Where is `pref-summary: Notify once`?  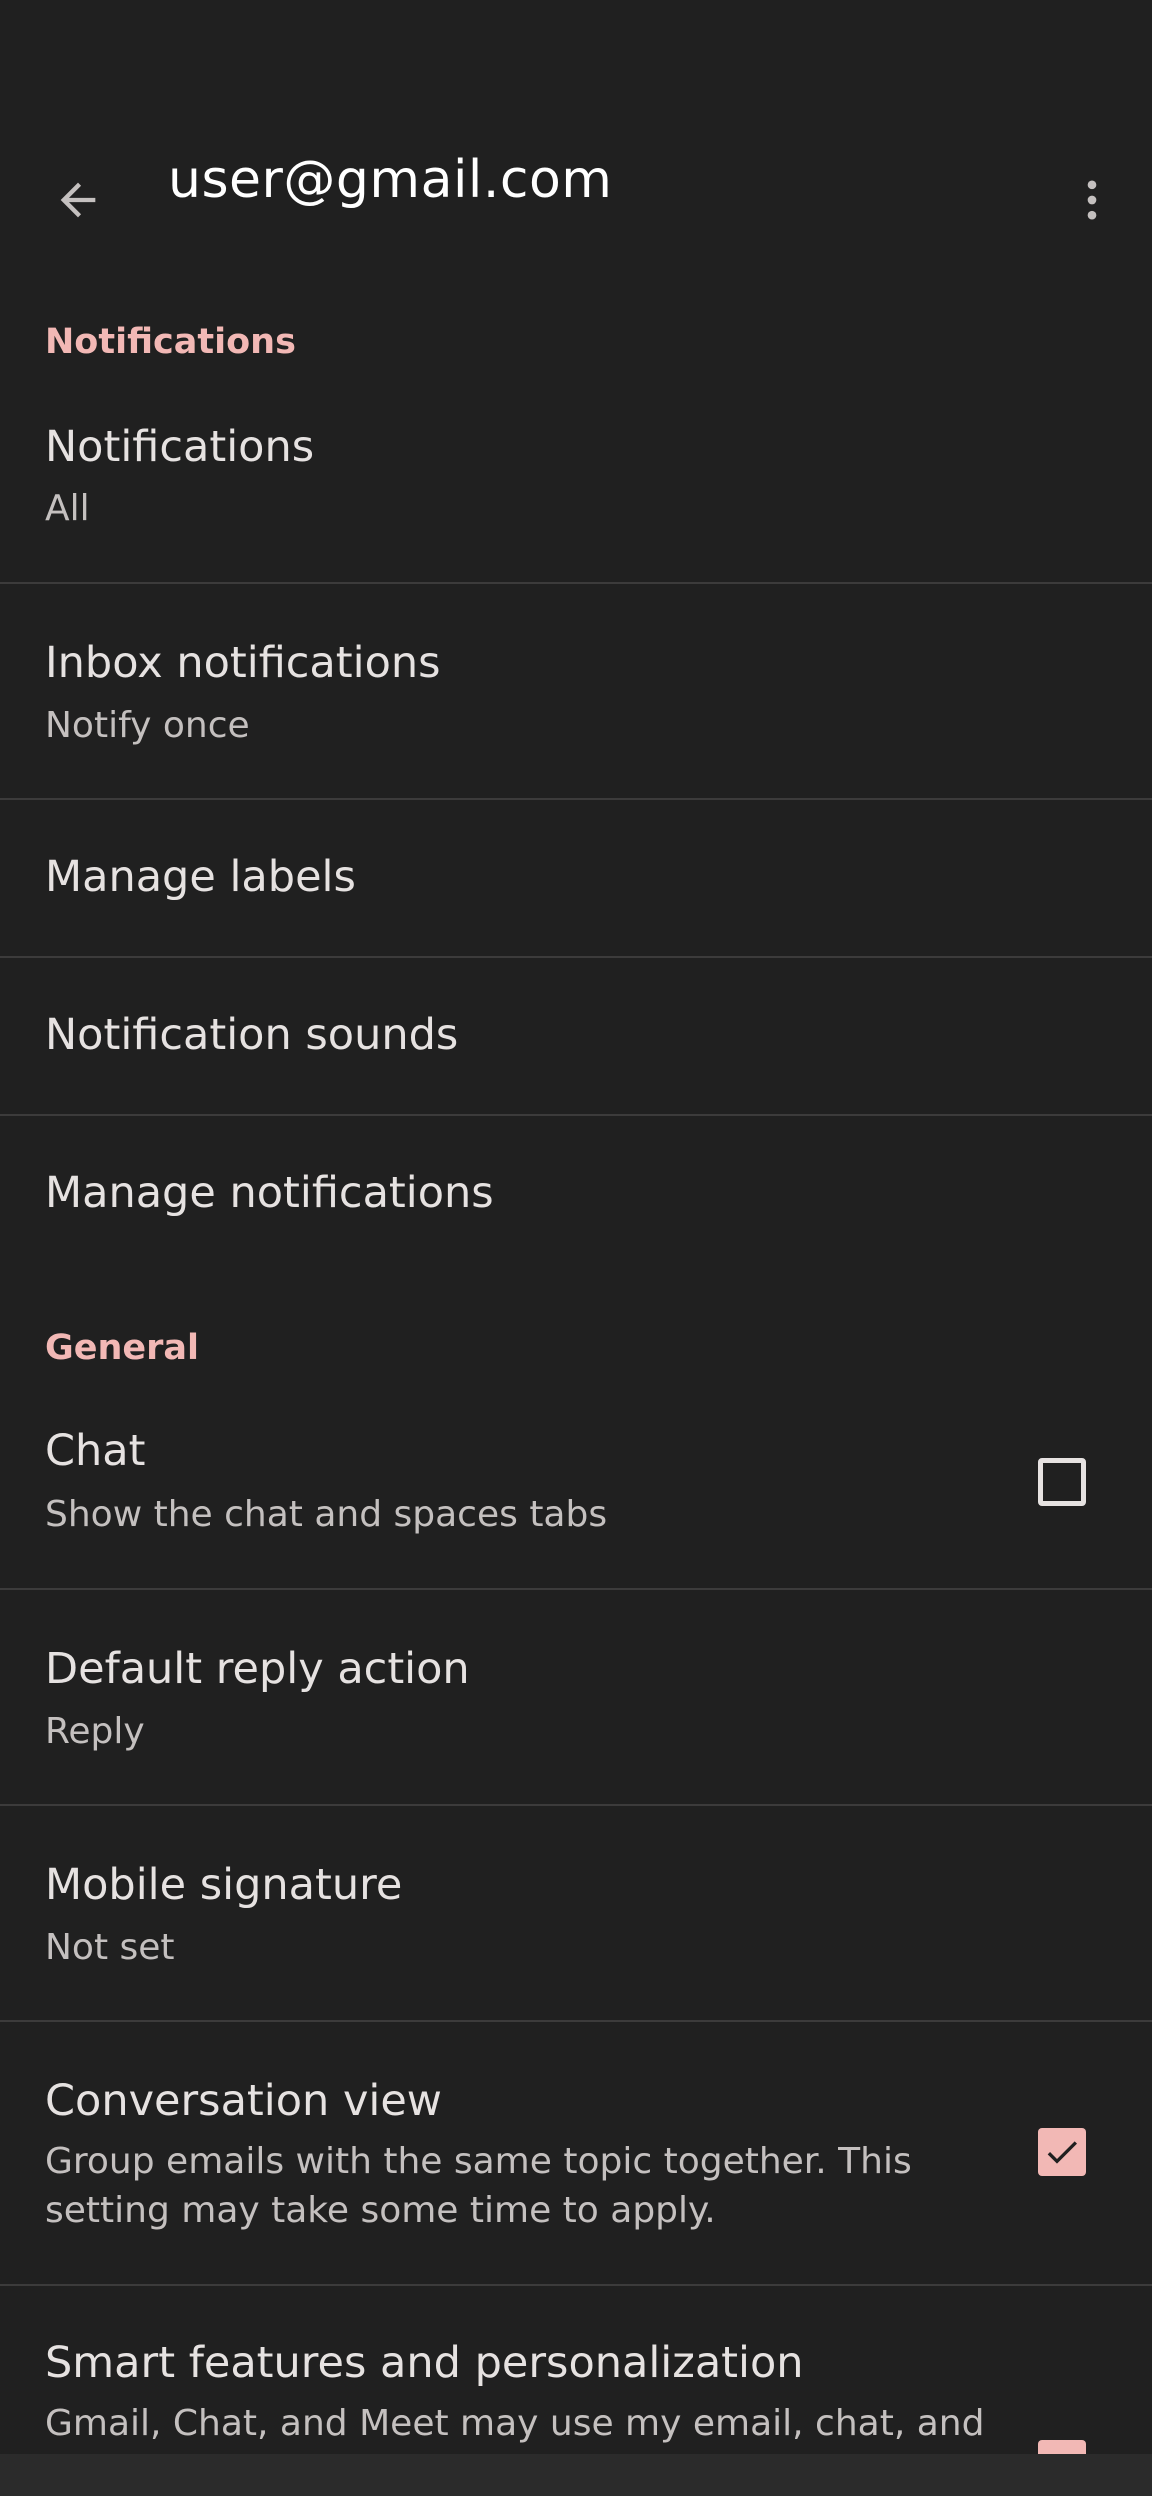
pref-summary: Notify once is located at coordinates (147, 725).